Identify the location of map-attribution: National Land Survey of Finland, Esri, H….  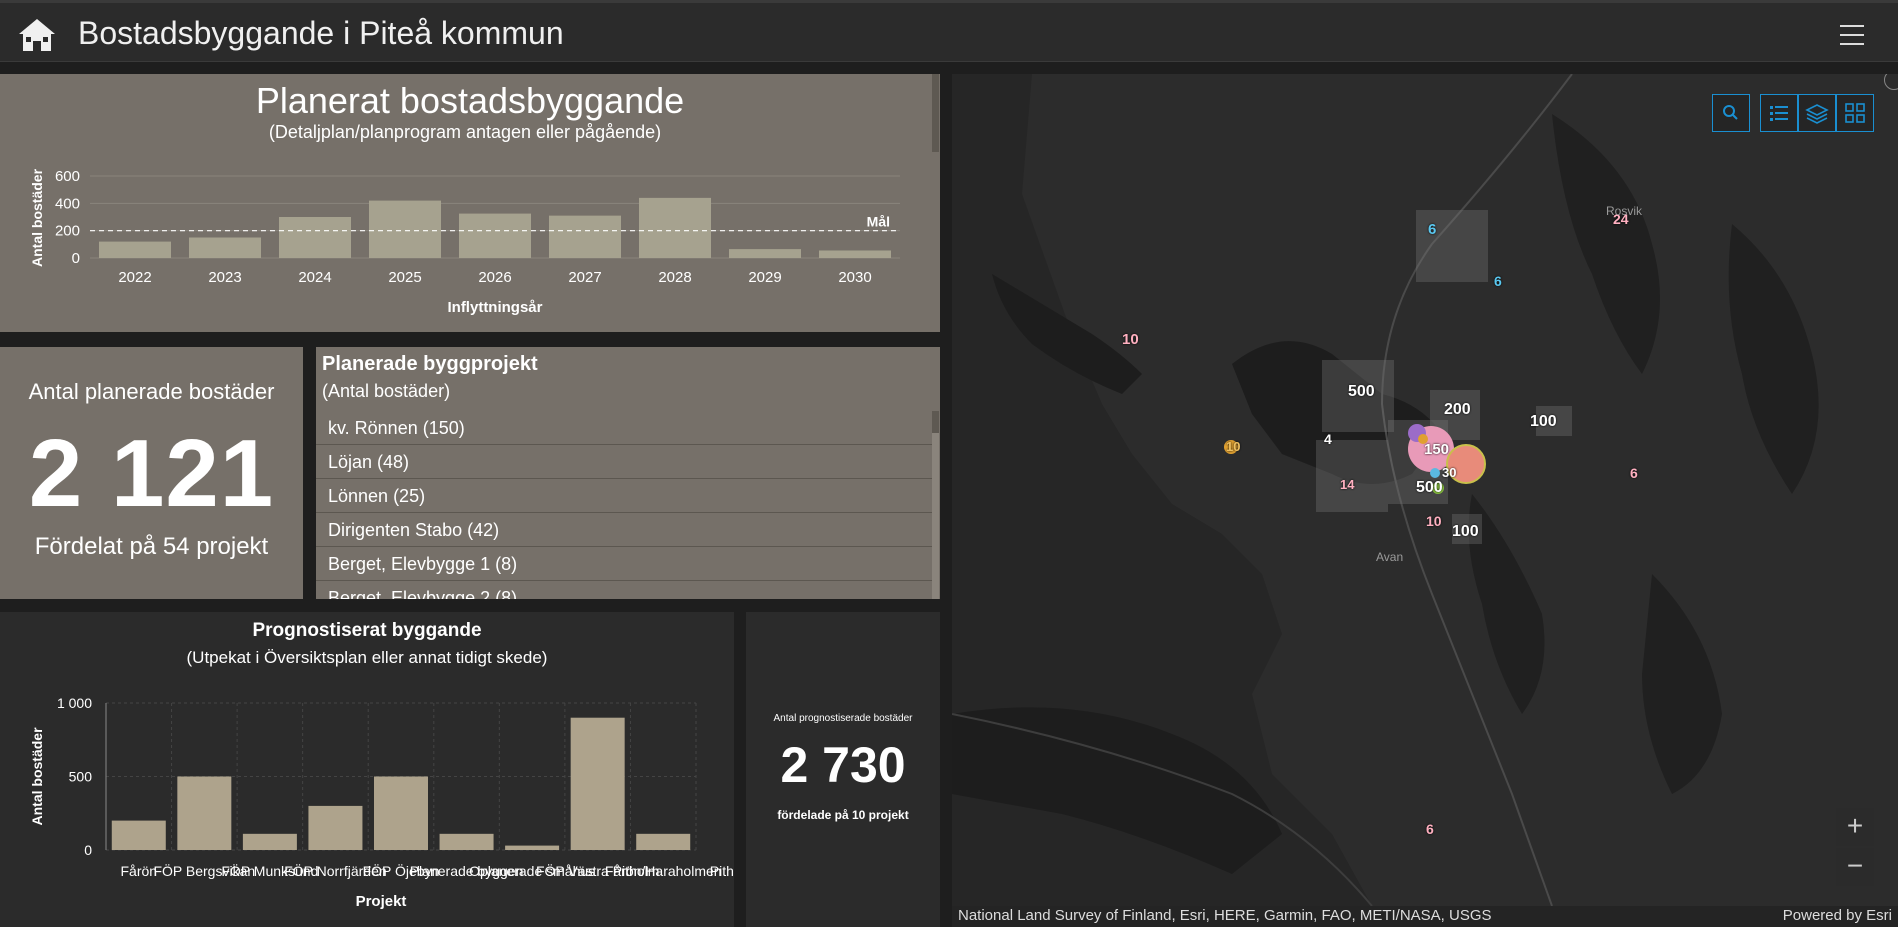
(1225, 915).